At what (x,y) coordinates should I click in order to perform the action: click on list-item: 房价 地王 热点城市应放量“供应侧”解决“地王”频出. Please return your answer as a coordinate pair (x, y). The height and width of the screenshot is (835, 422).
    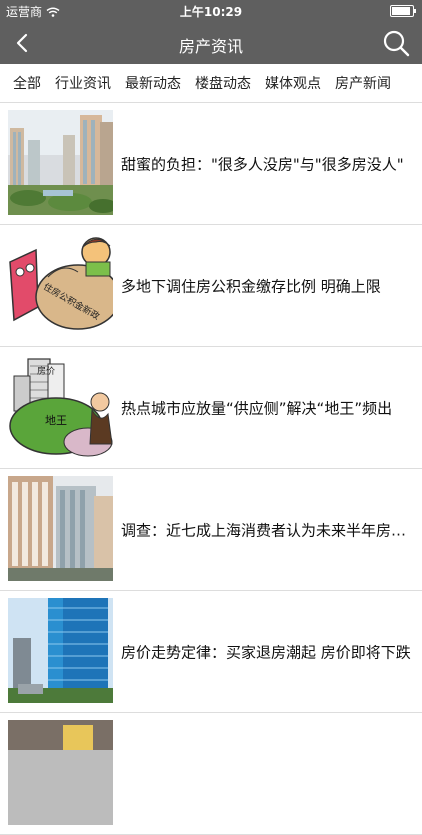
    Looking at the image, I should click on (211, 408).